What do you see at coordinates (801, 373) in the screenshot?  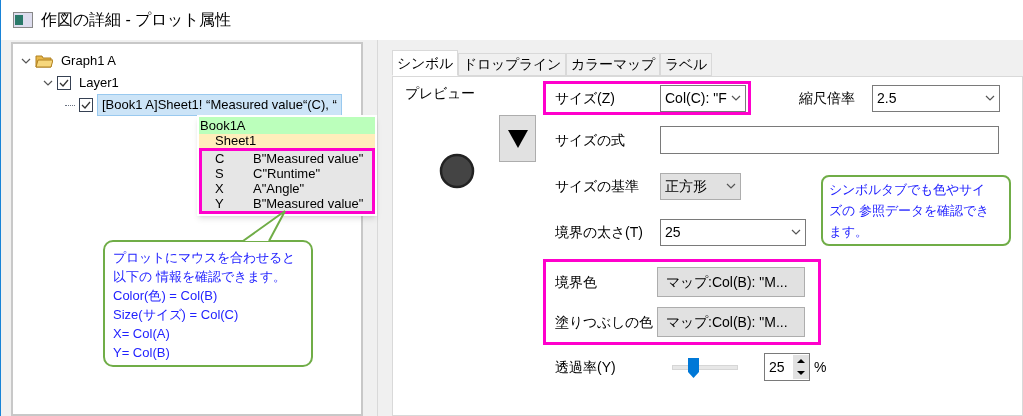 I see `spin-down-icon` at bounding box center [801, 373].